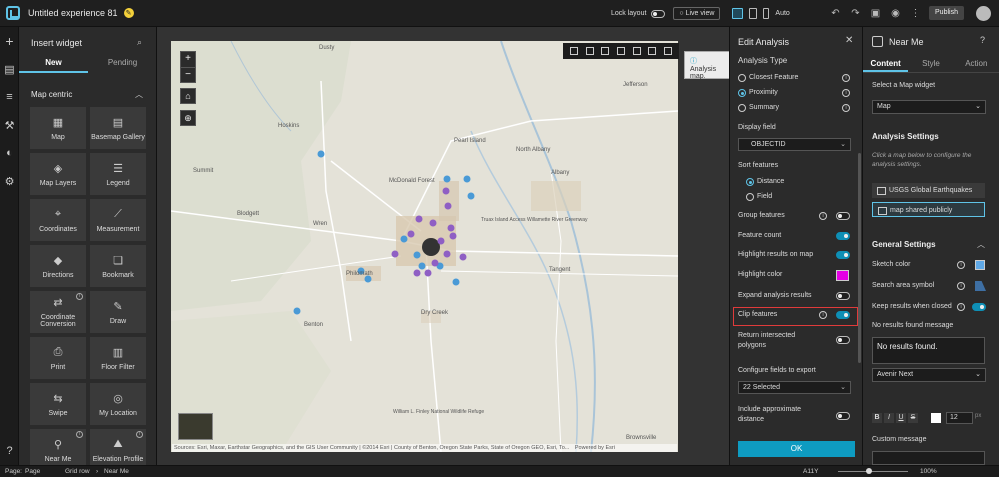 The width and height of the screenshot is (999, 477). Describe the element at coordinates (742, 108) in the screenshot. I see `radio-summary` at that location.